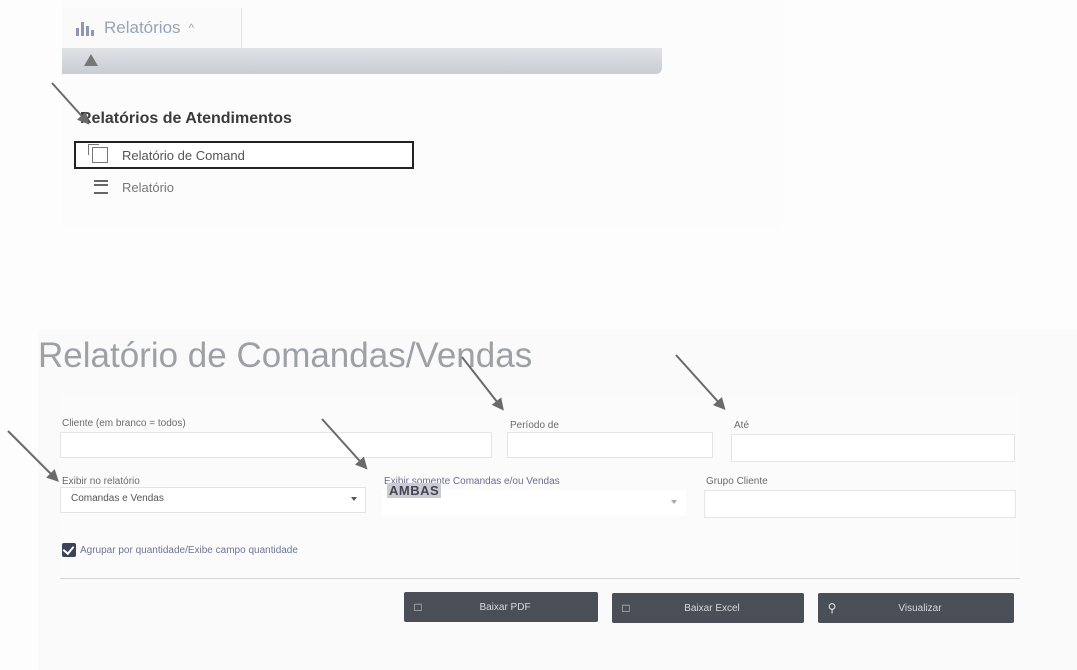 This screenshot has width=1077, height=670. Describe the element at coordinates (832, 608) in the screenshot. I see `search-icon: ⚲` at that location.